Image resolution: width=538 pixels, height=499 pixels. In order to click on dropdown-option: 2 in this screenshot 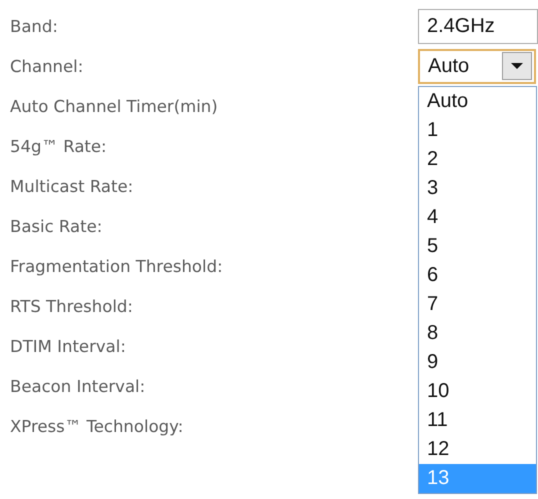, I will do `click(477, 159)`.